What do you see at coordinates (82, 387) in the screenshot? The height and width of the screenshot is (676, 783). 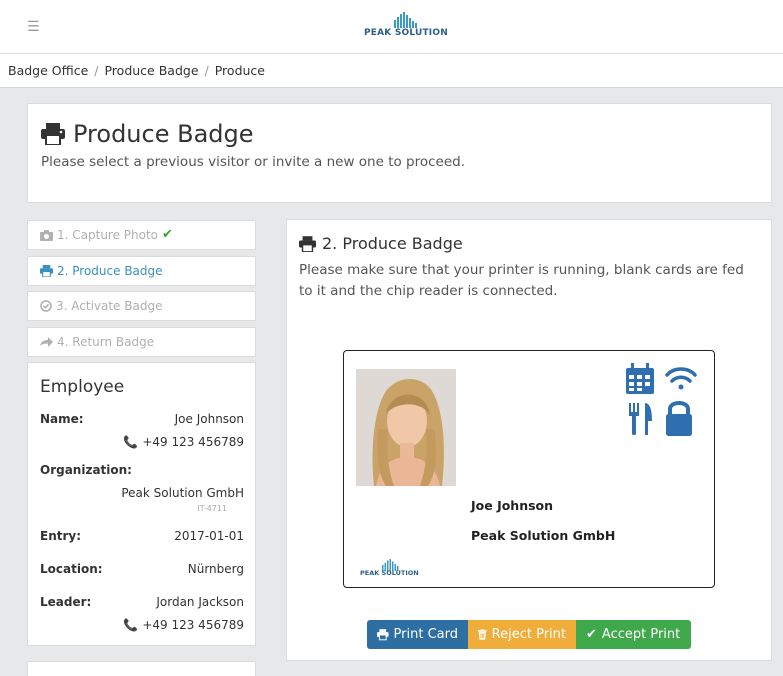 I see `employee-heading: Employee` at bounding box center [82, 387].